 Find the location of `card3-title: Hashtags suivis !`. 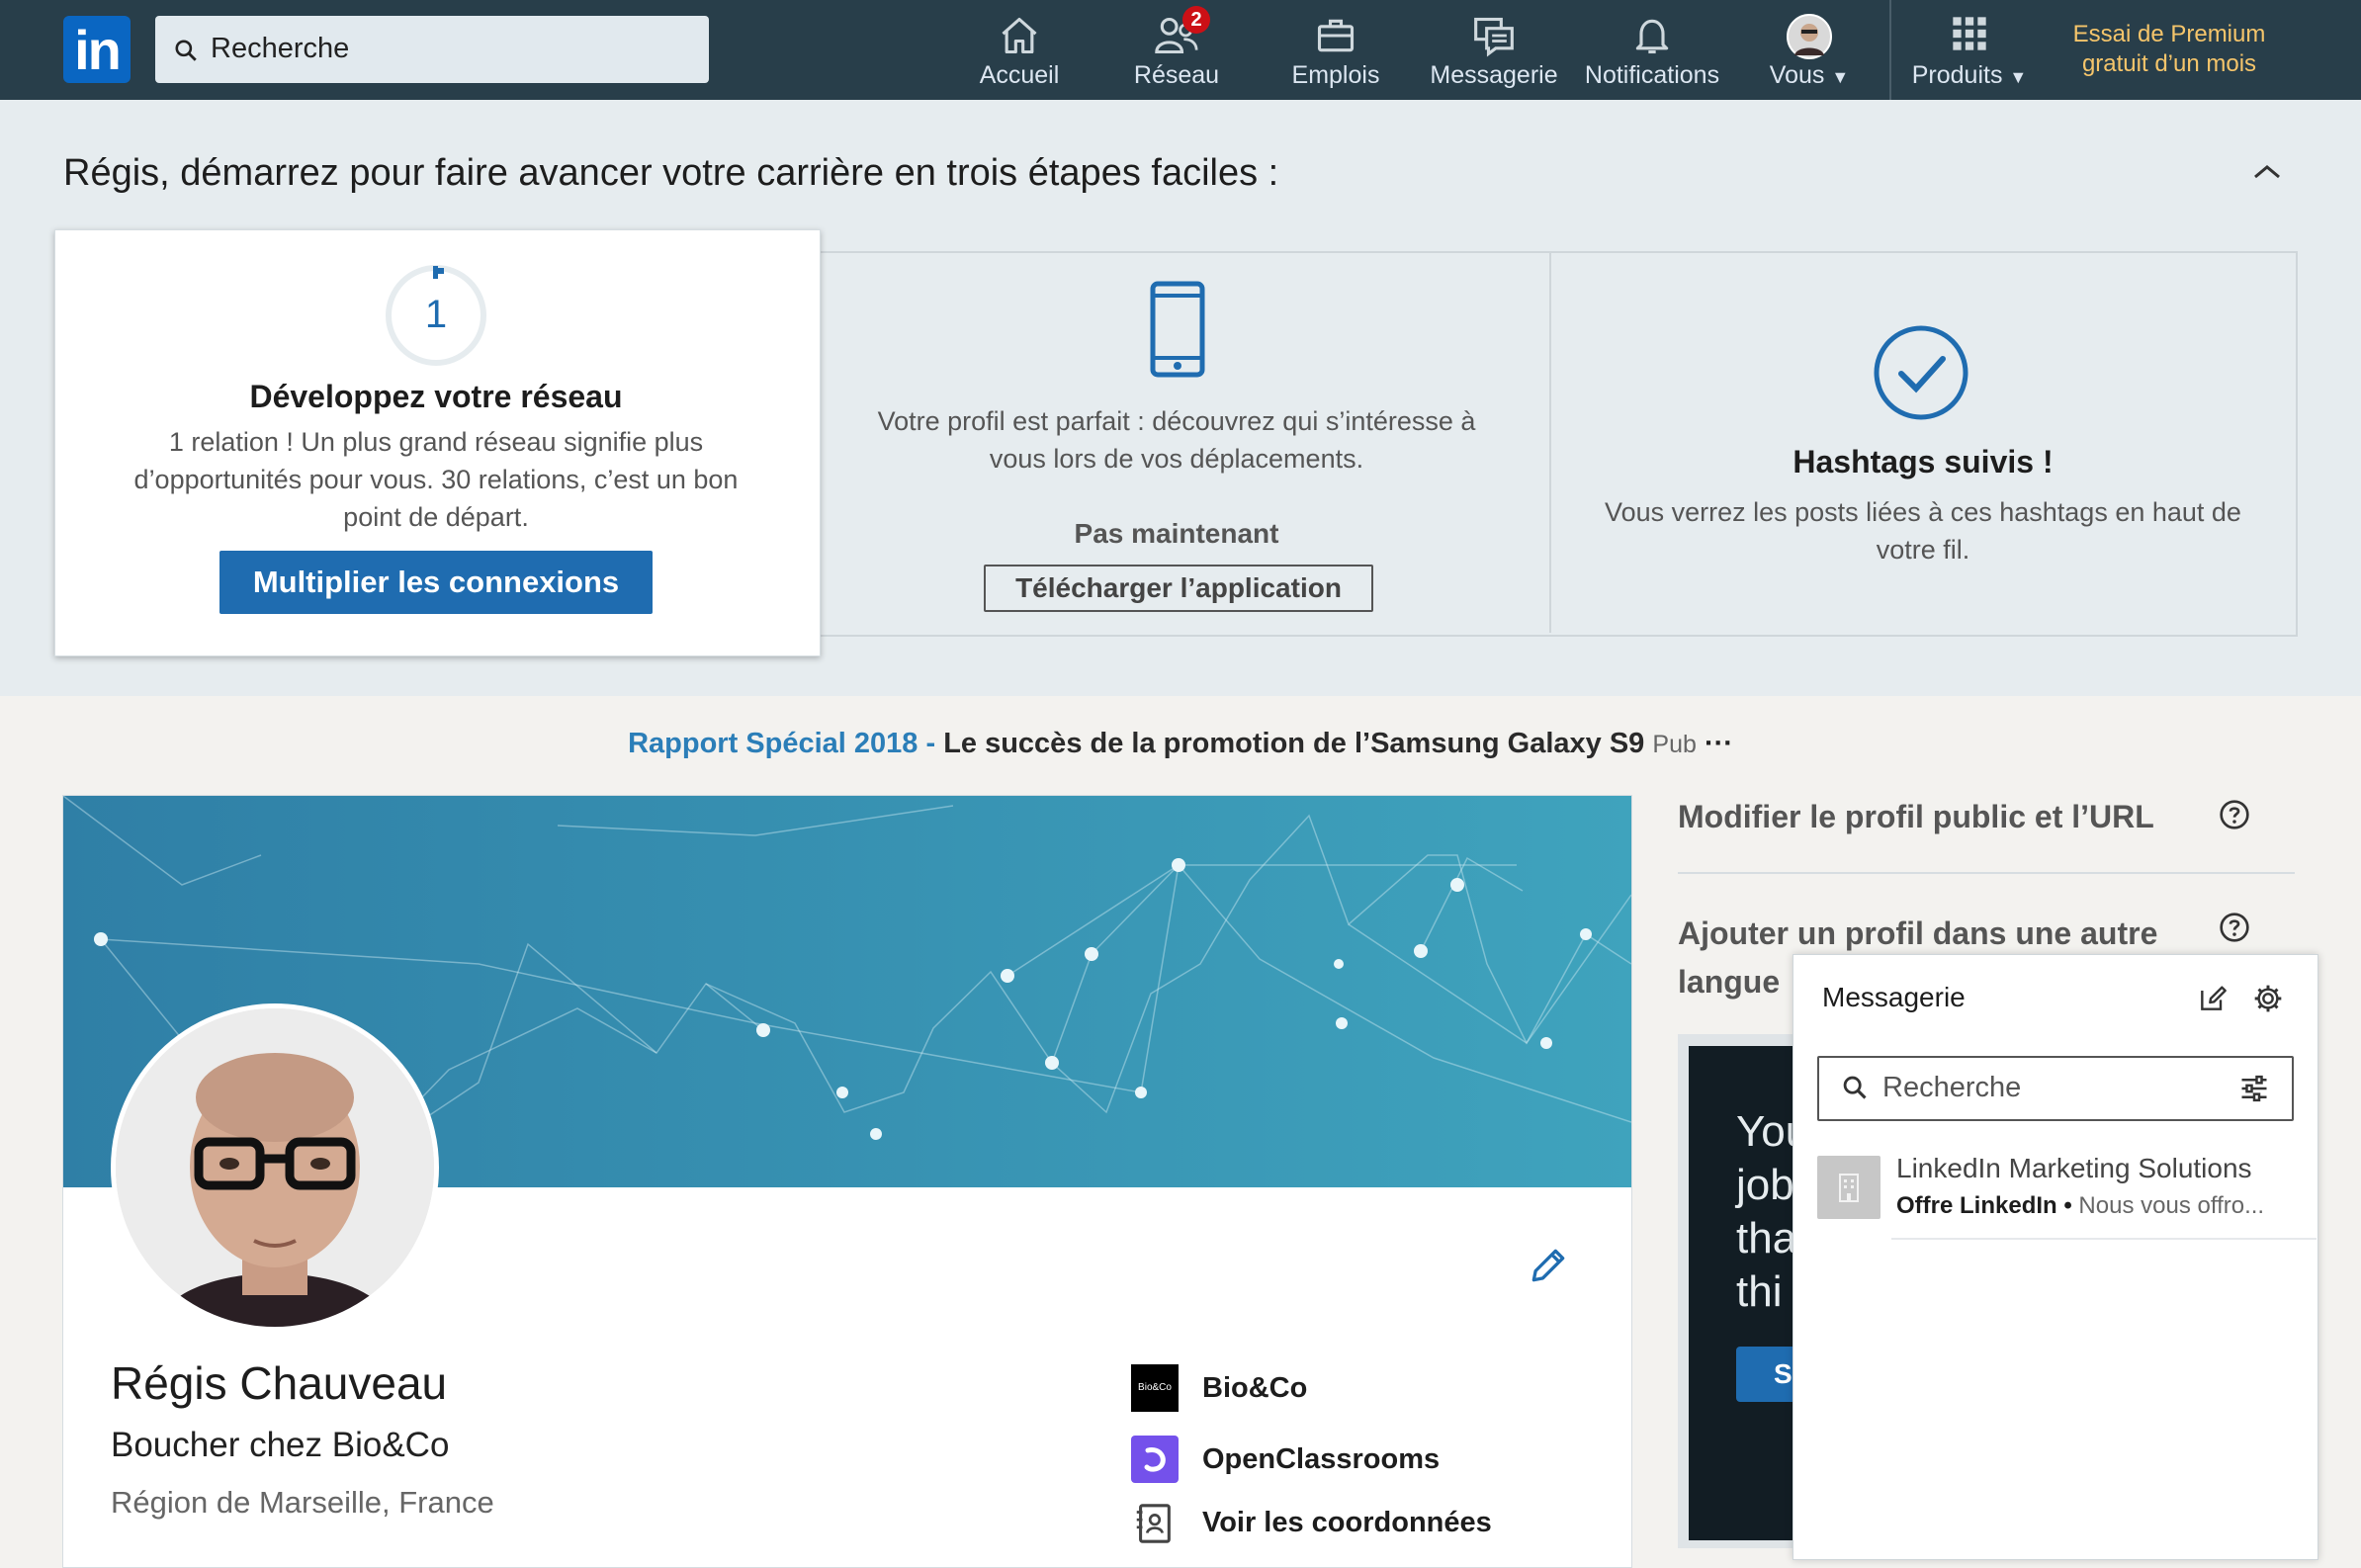

card3-title: Hashtags suivis ! is located at coordinates (1923, 461).